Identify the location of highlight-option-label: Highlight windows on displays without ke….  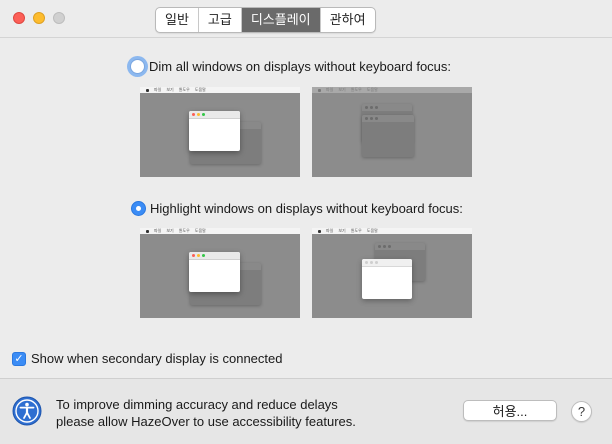
(306, 208).